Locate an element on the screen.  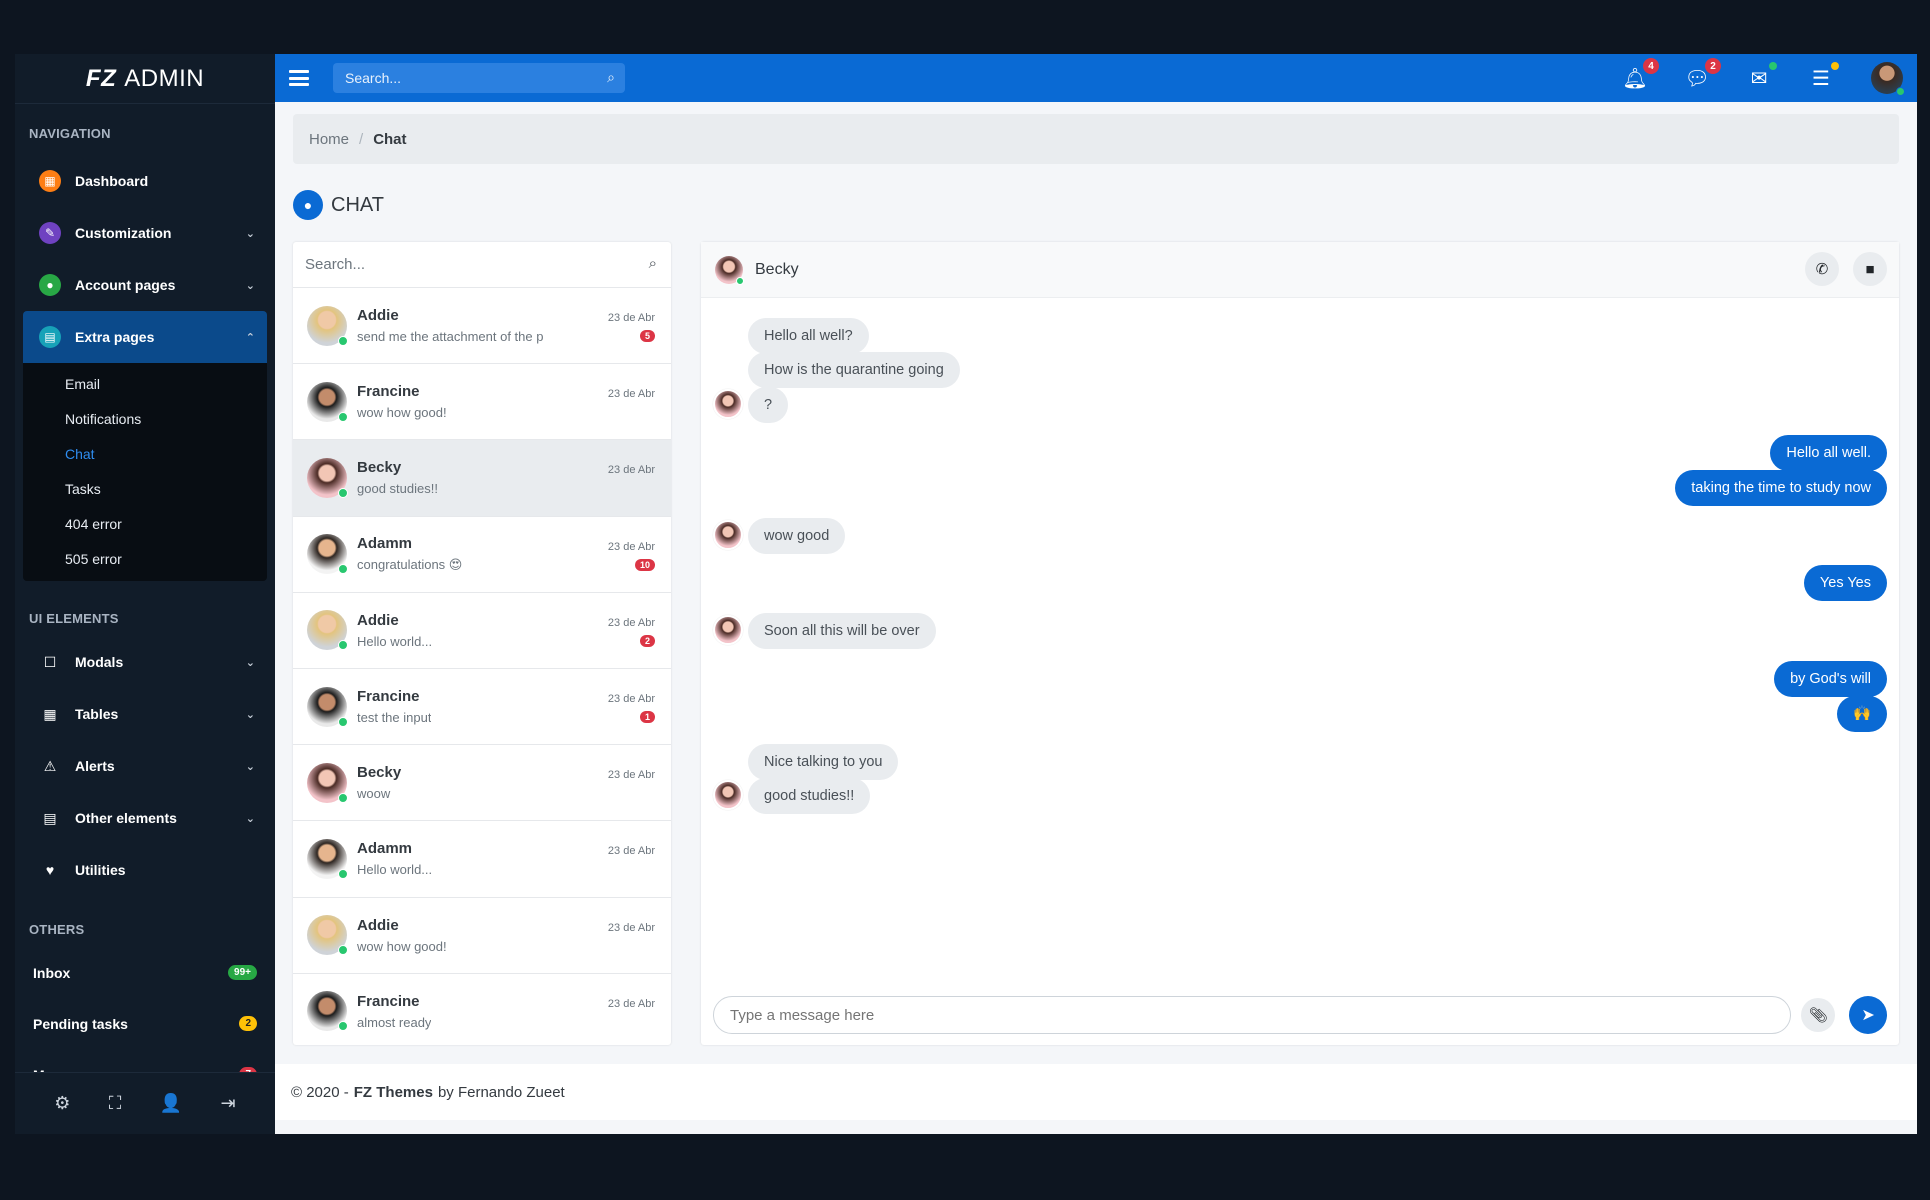
sidebar-item-modals: ☐ Modals ⌄ is located at coordinates (145, 662).